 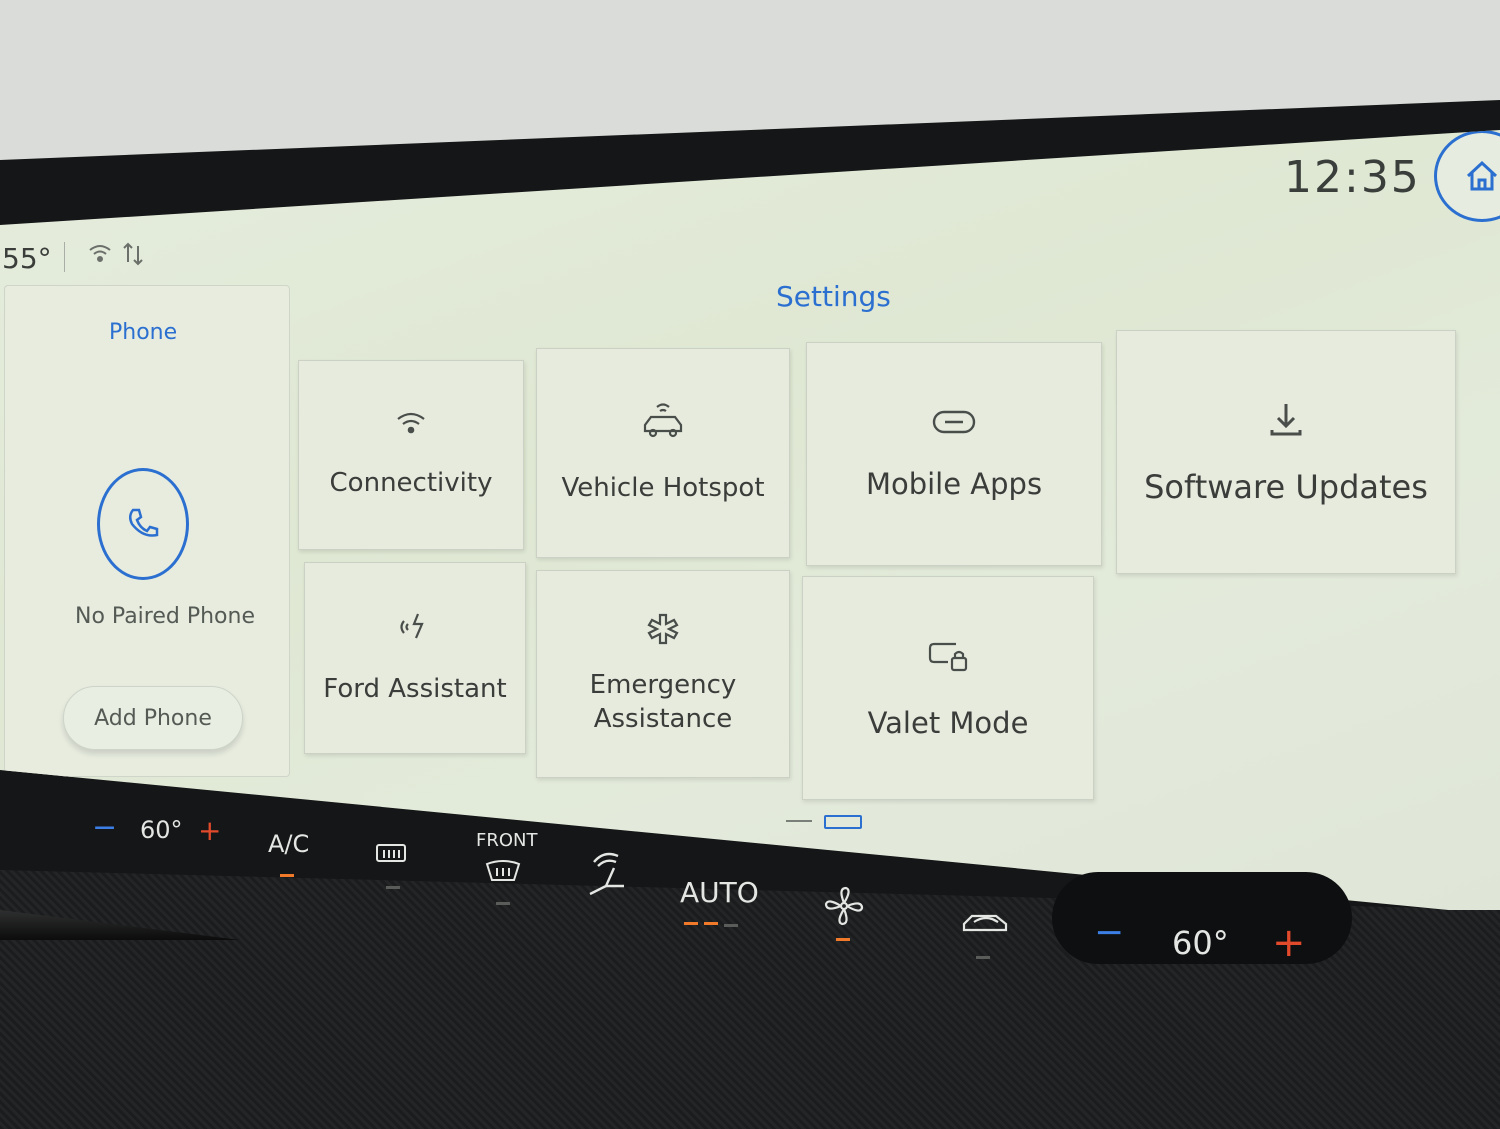 What do you see at coordinates (1286, 422) in the screenshot?
I see `download-icon` at bounding box center [1286, 422].